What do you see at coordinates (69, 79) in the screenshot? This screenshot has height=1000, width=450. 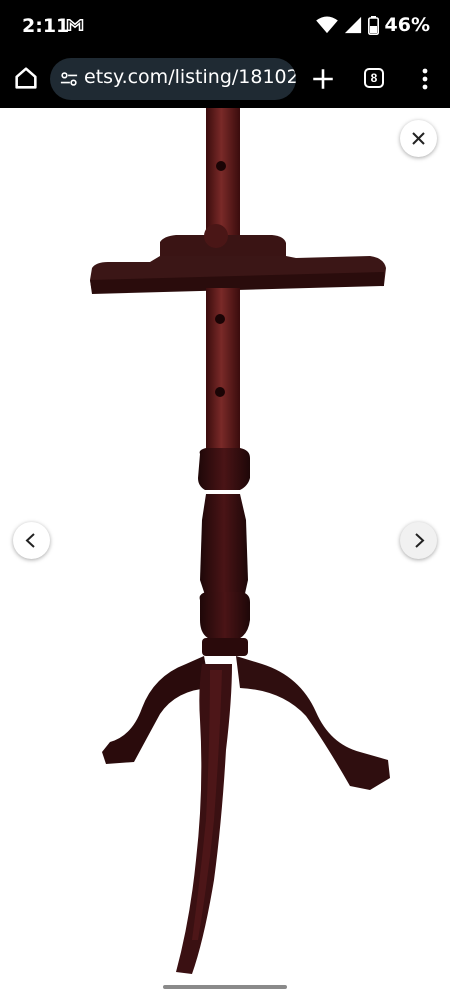 I see `tune-icon` at bounding box center [69, 79].